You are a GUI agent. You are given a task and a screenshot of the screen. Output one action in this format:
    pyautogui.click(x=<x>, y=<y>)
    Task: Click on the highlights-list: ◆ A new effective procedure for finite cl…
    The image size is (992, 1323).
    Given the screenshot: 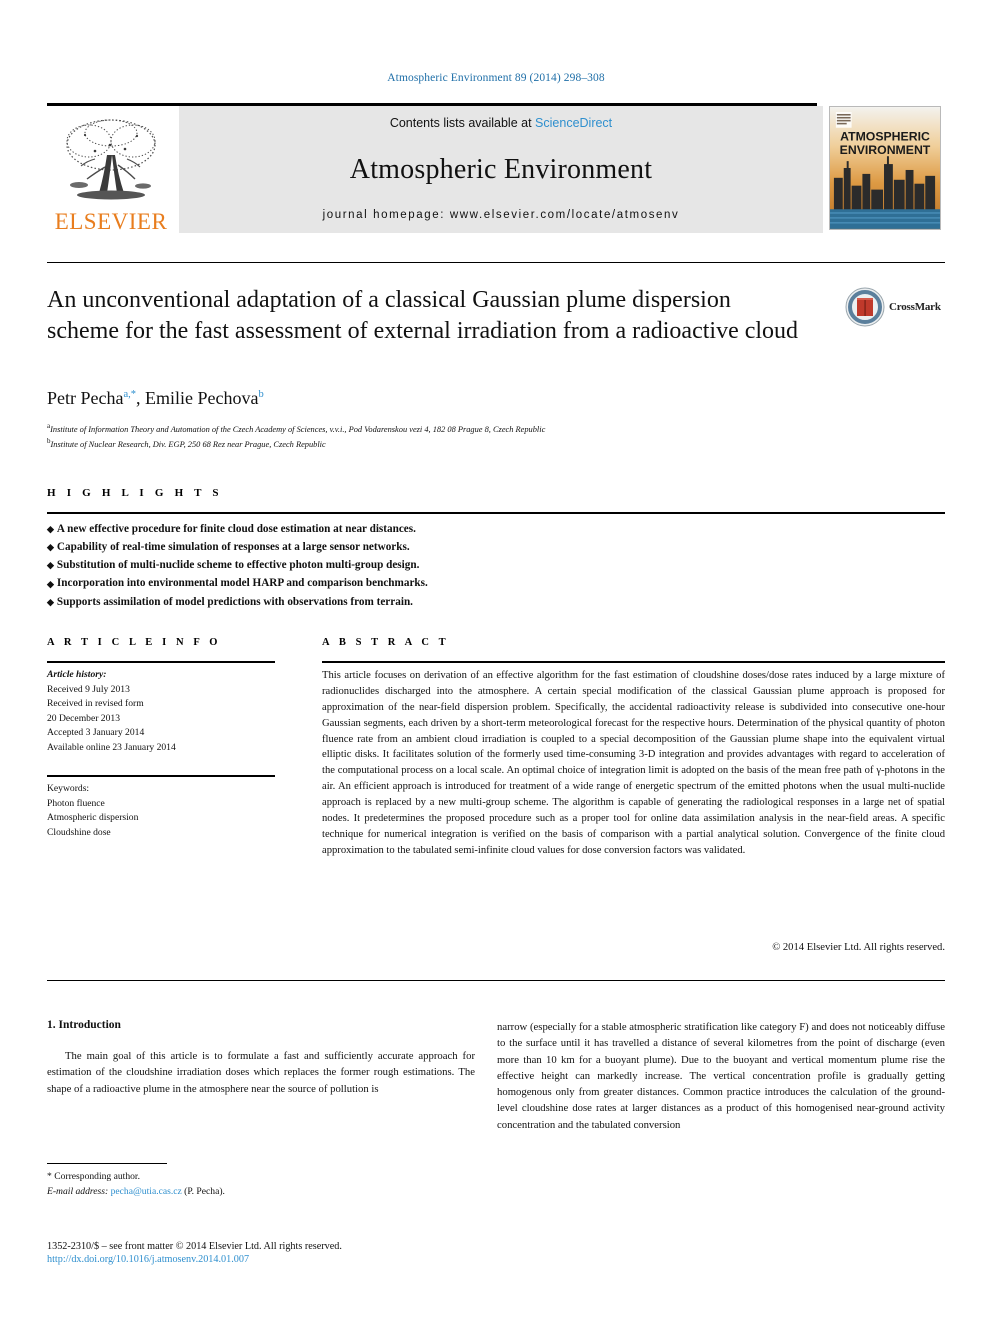 What is the action you would take?
    pyautogui.click(x=496, y=565)
    